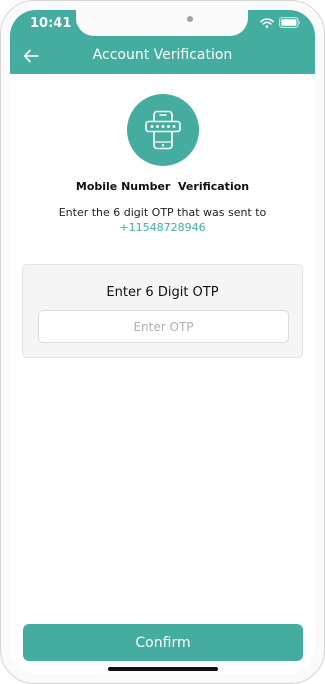 The width and height of the screenshot is (325, 684). What do you see at coordinates (163, 326) in the screenshot?
I see `otp-input` at bounding box center [163, 326].